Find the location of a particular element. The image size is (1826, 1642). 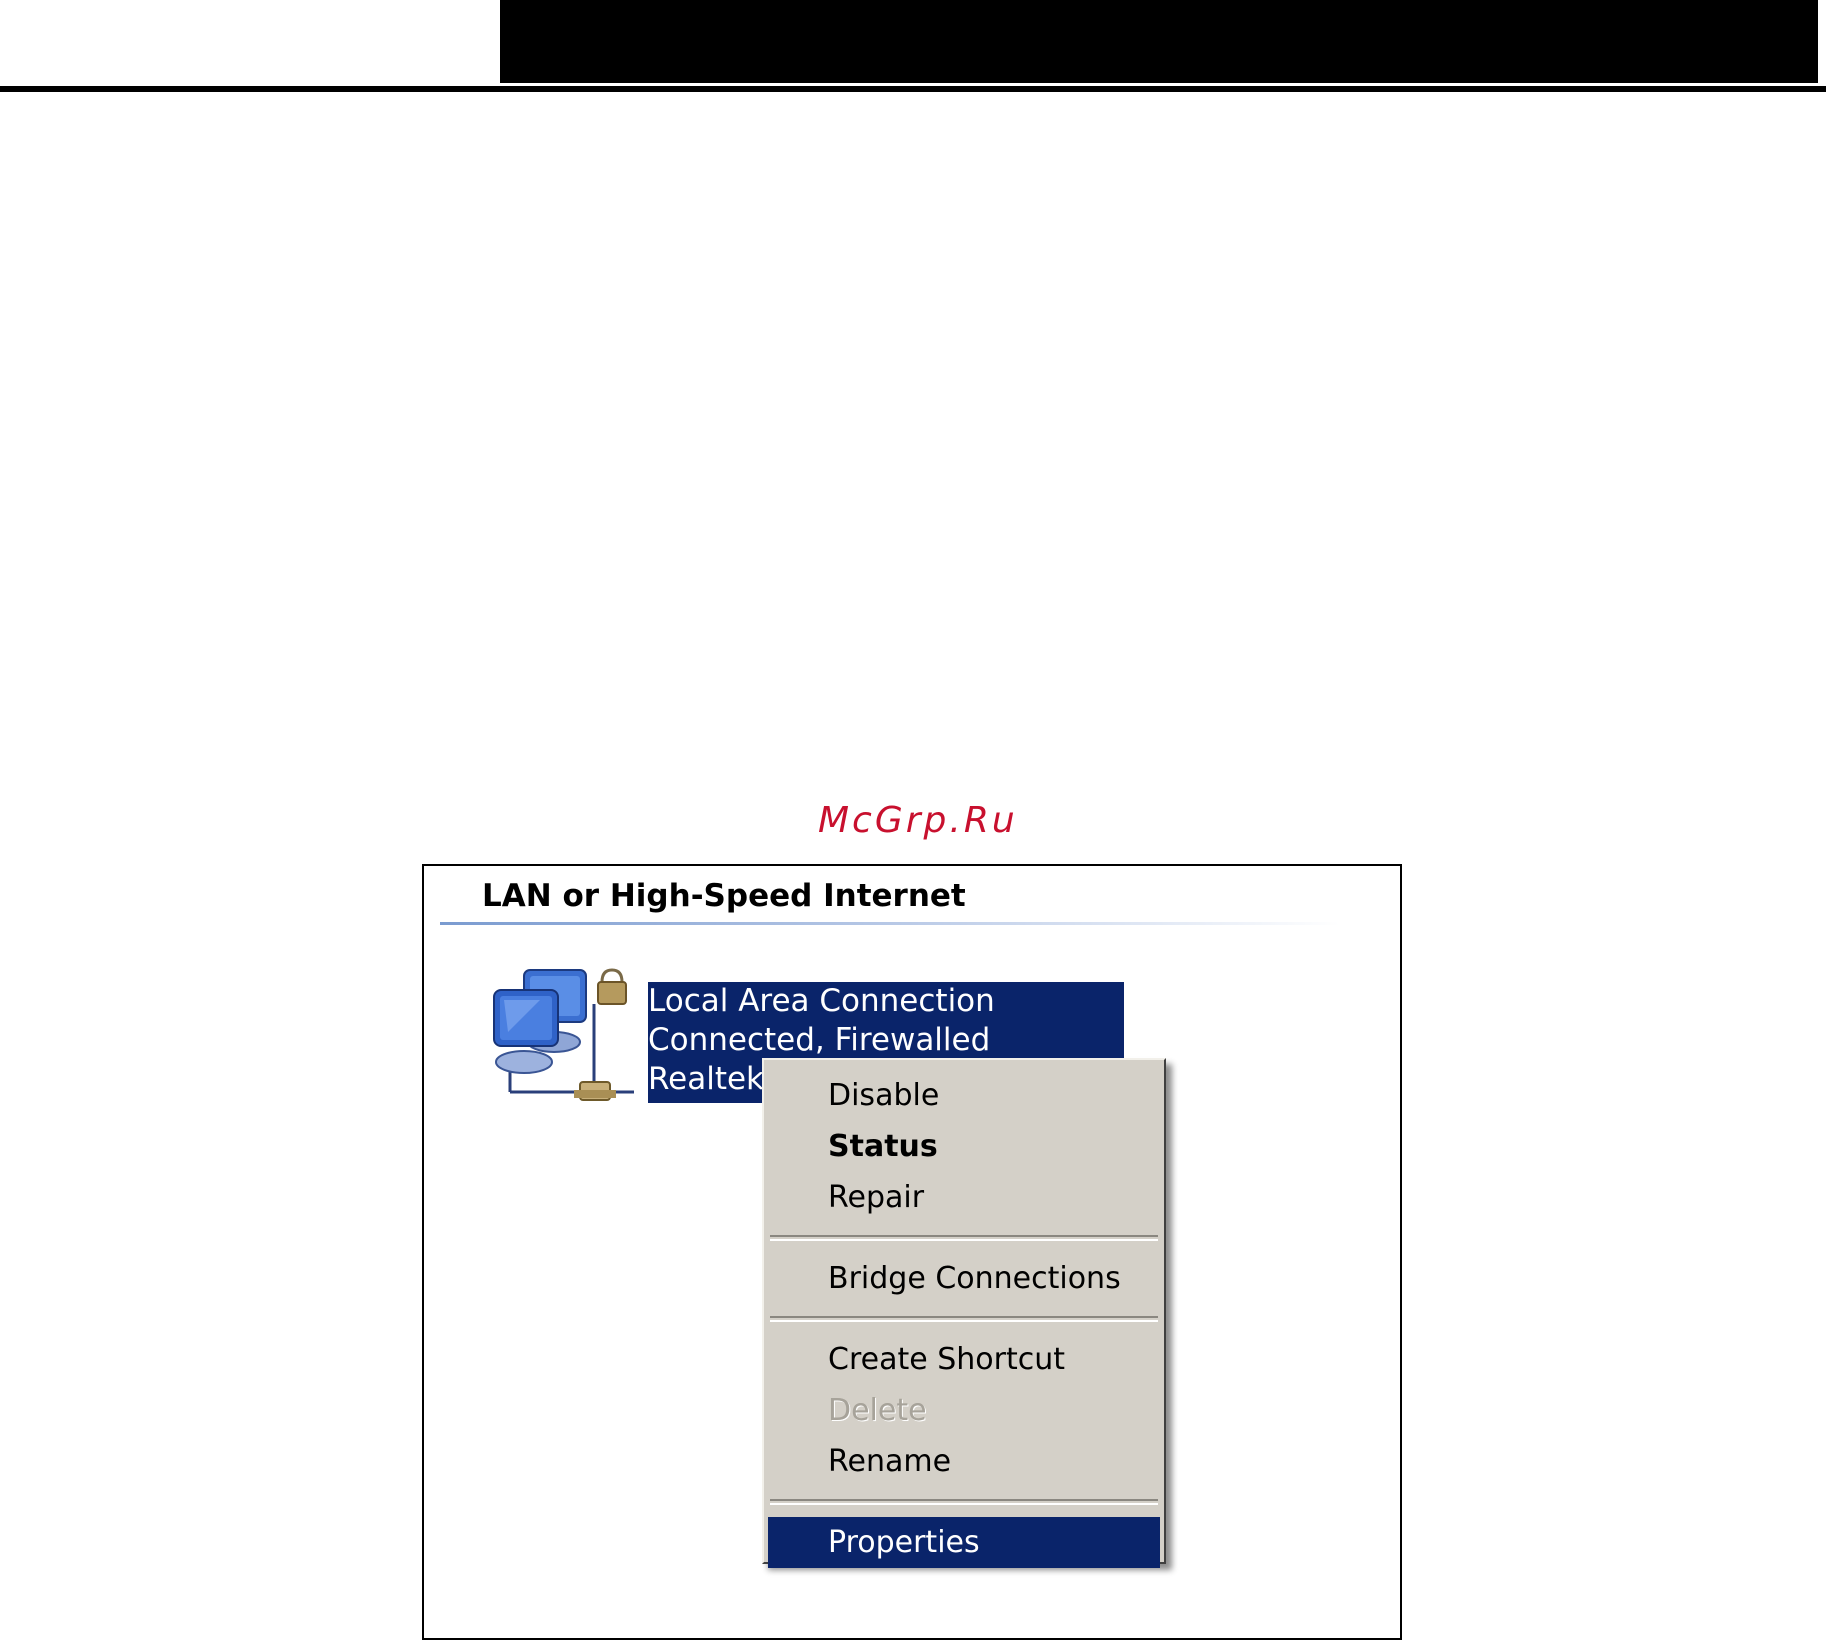

menu-item-create-shortcut: Create Shortcut is located at coordinates (964, 1359).